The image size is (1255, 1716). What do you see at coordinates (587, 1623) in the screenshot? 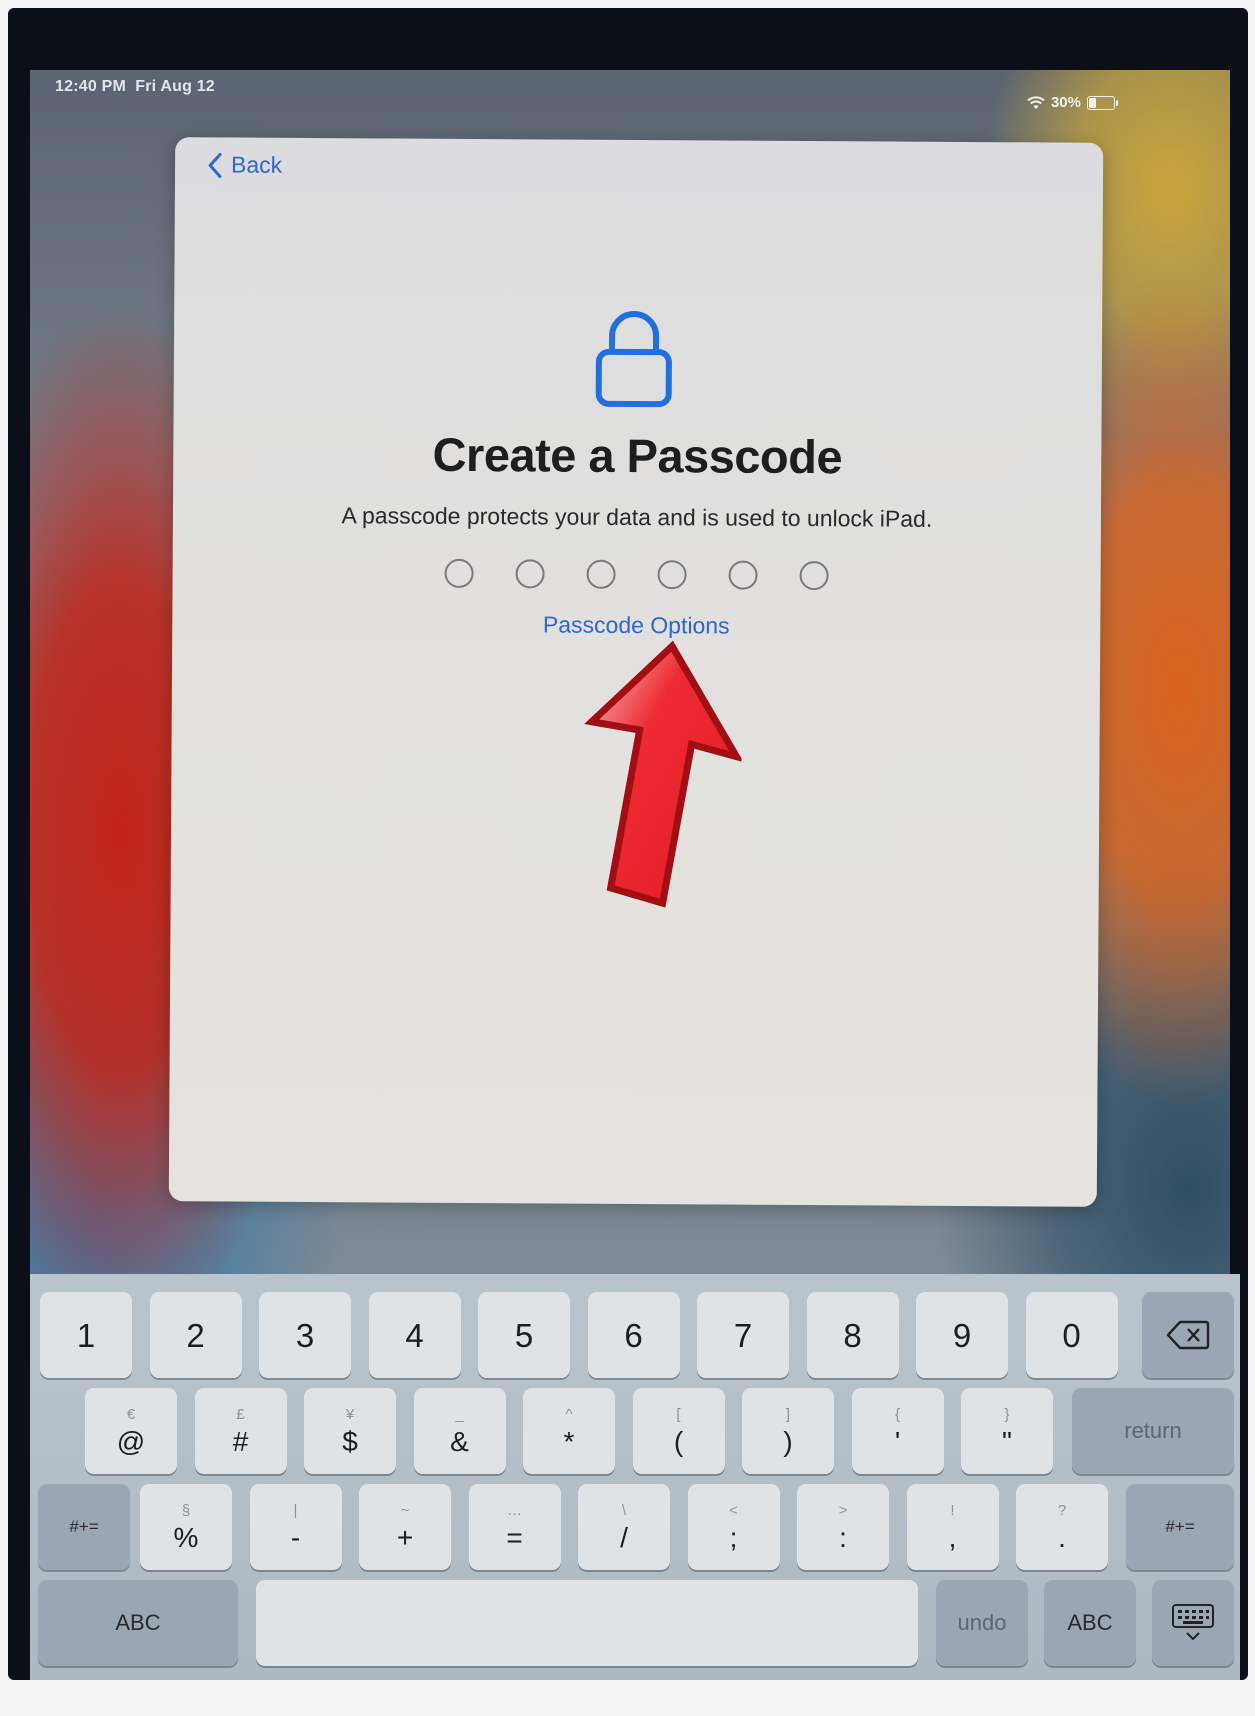
I see `space-key` at bounding box center [587, 1623].